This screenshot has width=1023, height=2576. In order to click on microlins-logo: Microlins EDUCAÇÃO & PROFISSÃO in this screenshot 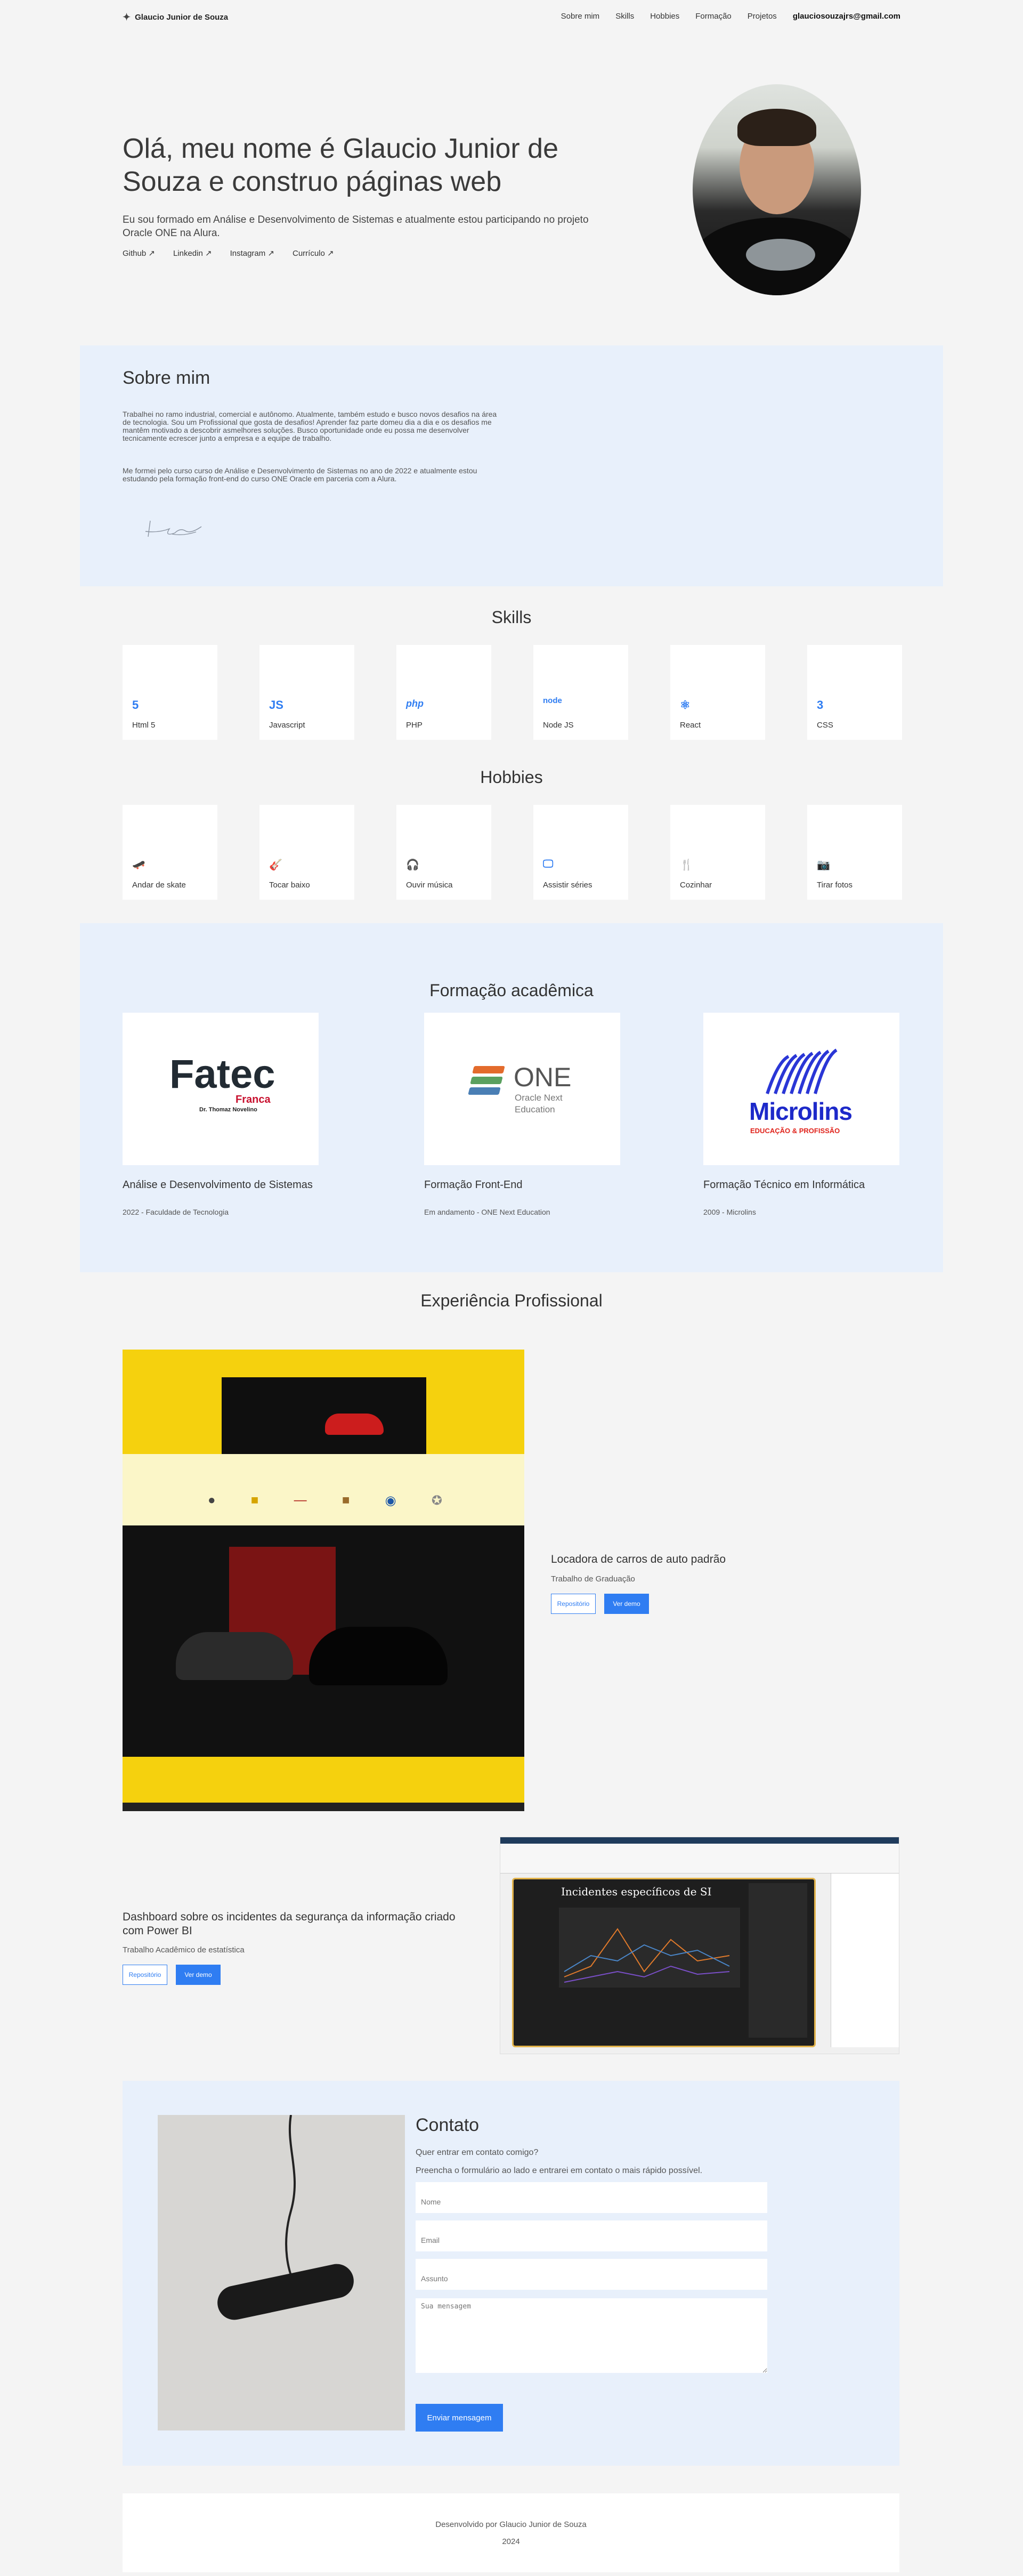, I will do `click(801, 1089)`.